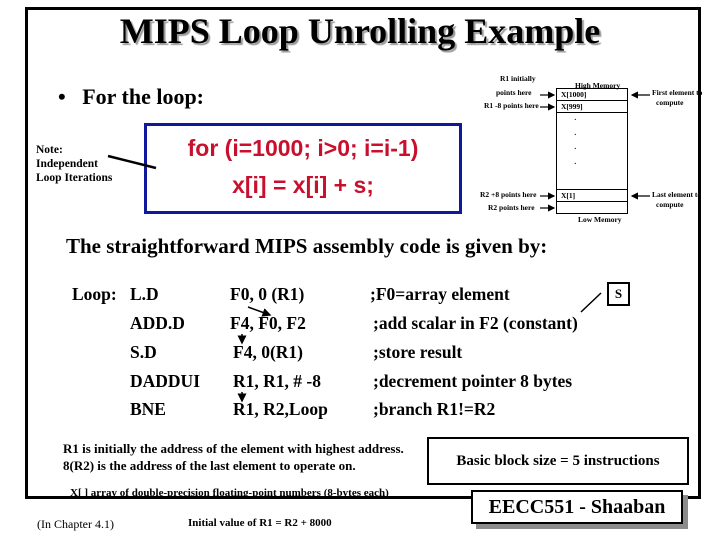 The image size is (720, 540). I want to click on r2-points-here-label: R2 points here, so click(511, 207).